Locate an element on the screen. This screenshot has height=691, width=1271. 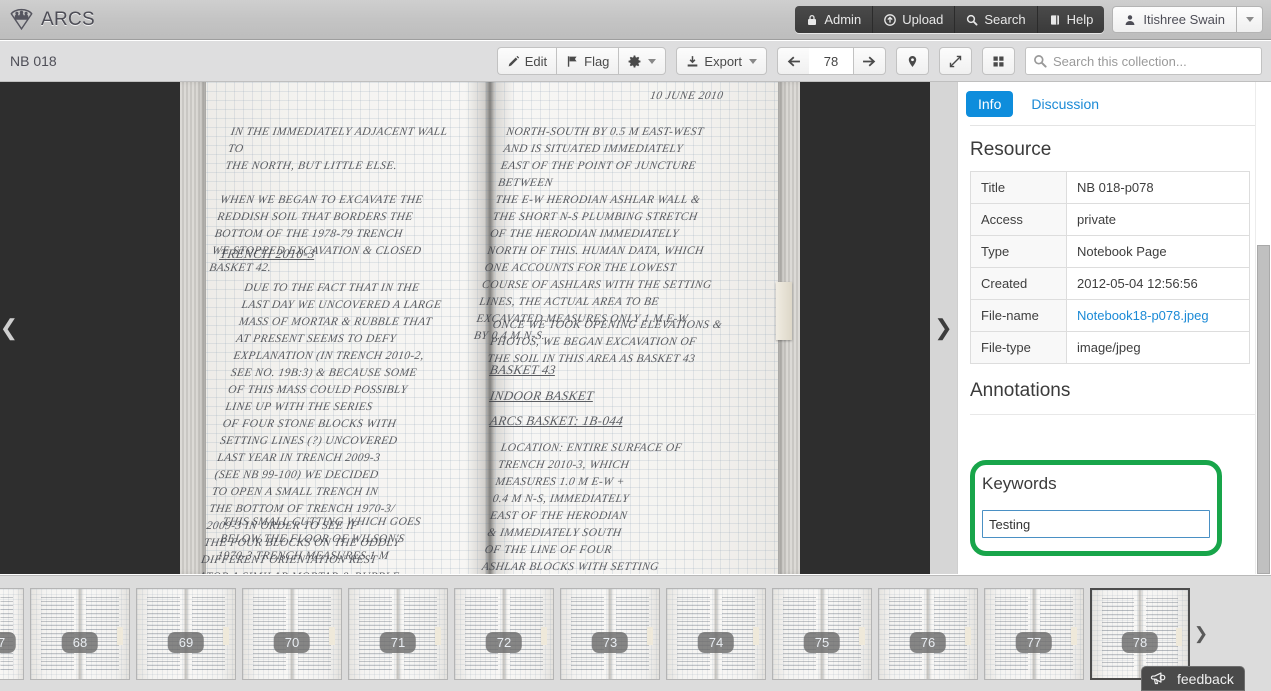
list-item: 74 is located at coordinates (716, 633).